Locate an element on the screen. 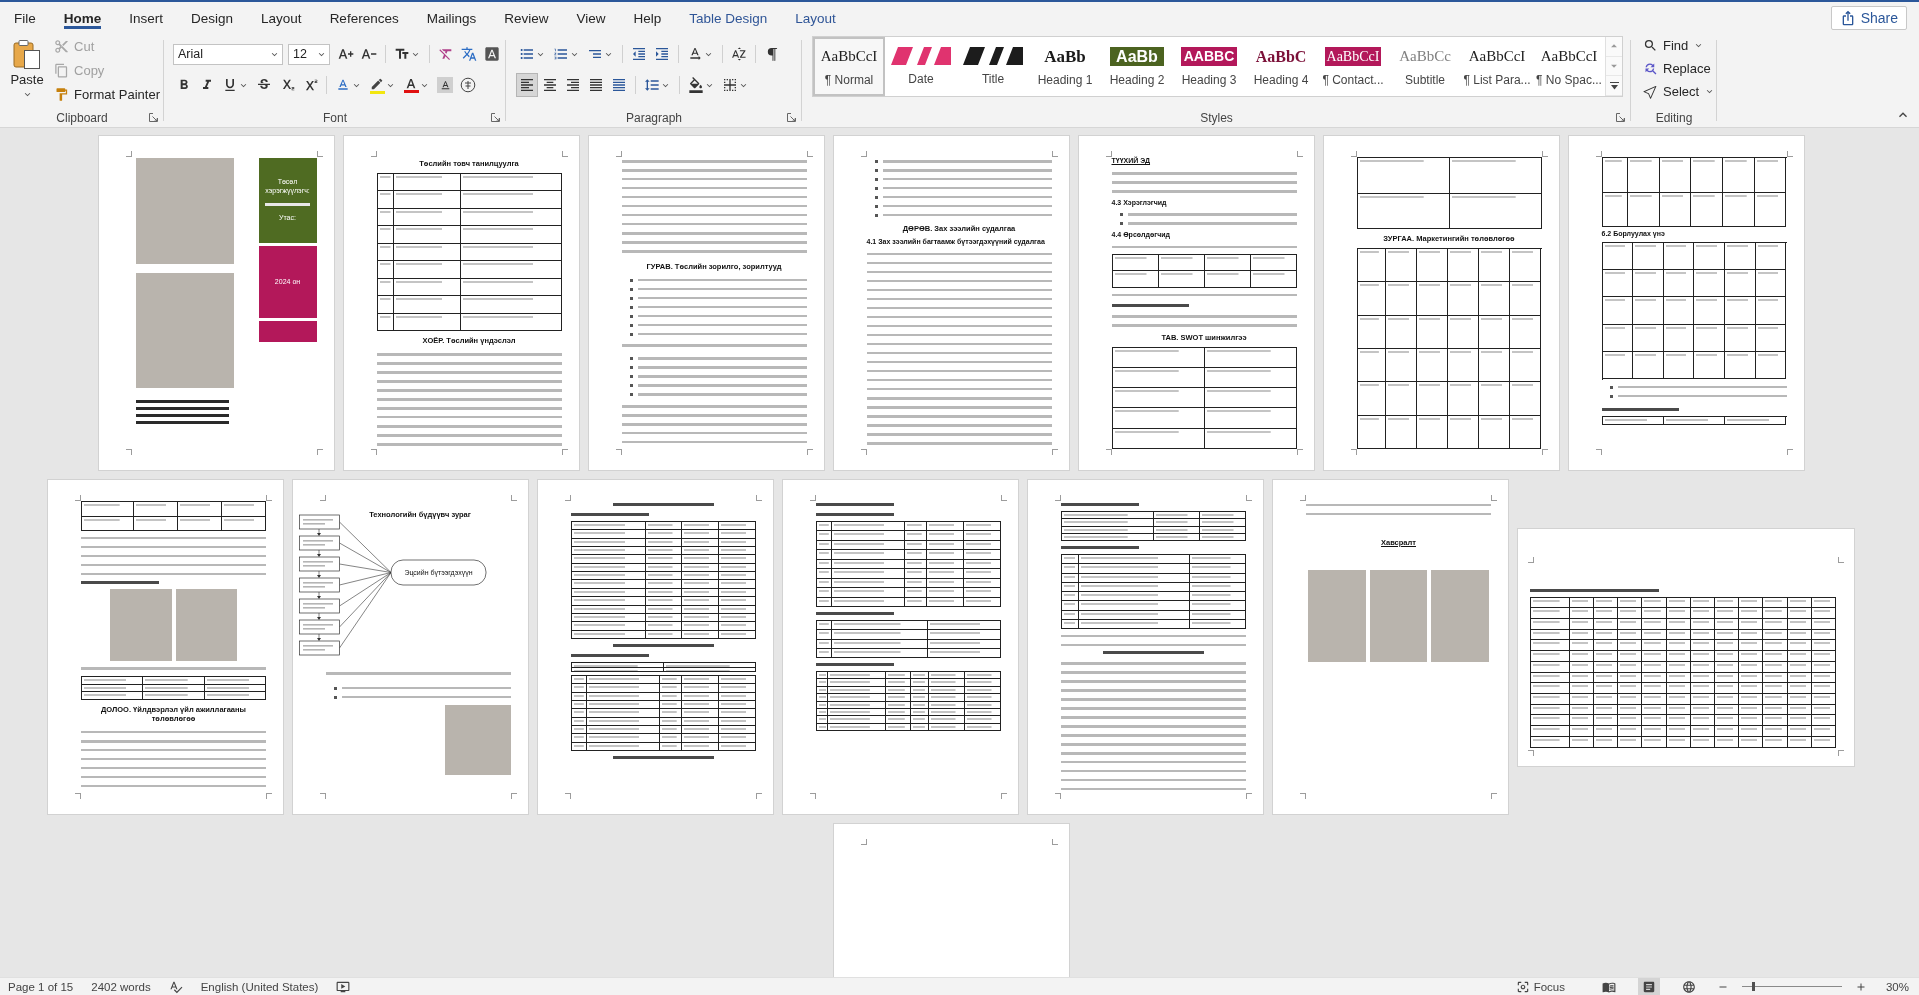 The image size is (1919, 995). ribbon-tab: Design is located at coordinates (212, 18).